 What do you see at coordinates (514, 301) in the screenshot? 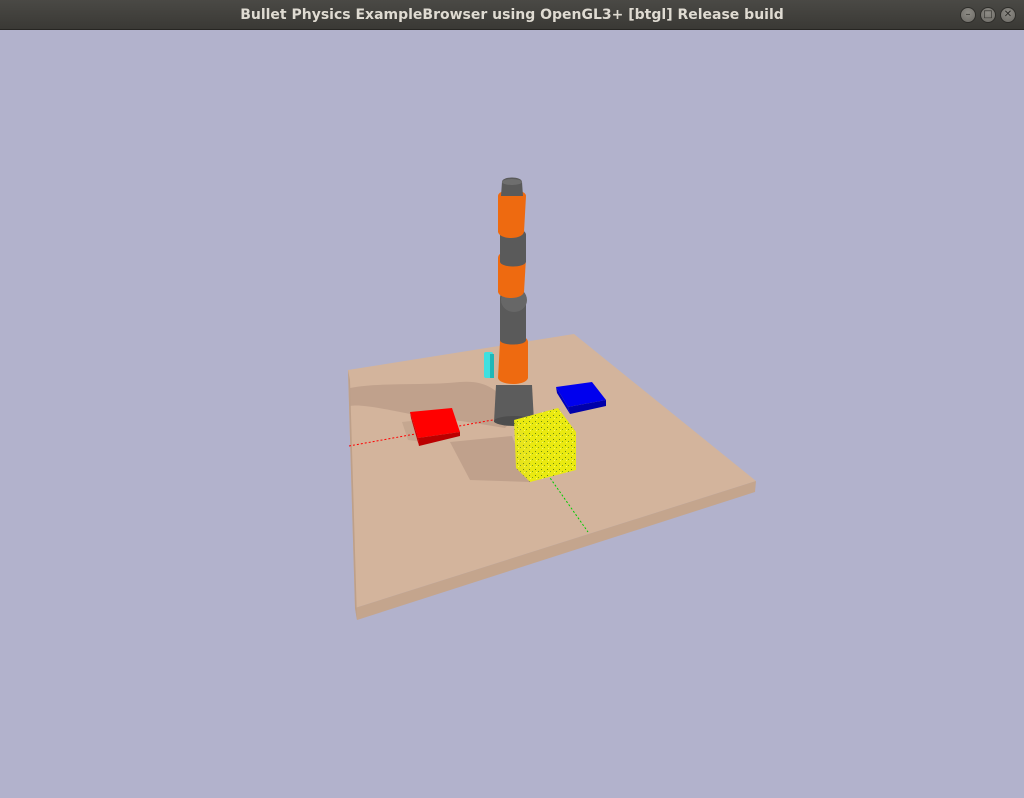
I see `robot-arm` at bounding box center [514, 301].